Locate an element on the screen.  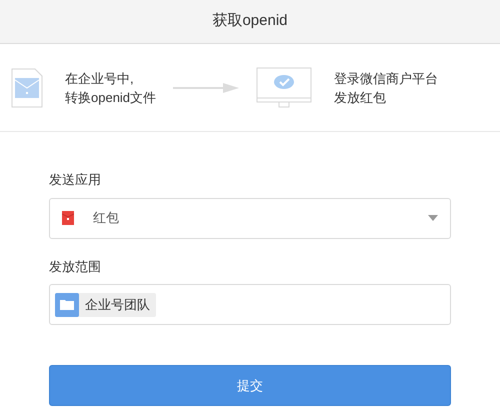
select-field: 红包 is located at coordinates (250, 218).